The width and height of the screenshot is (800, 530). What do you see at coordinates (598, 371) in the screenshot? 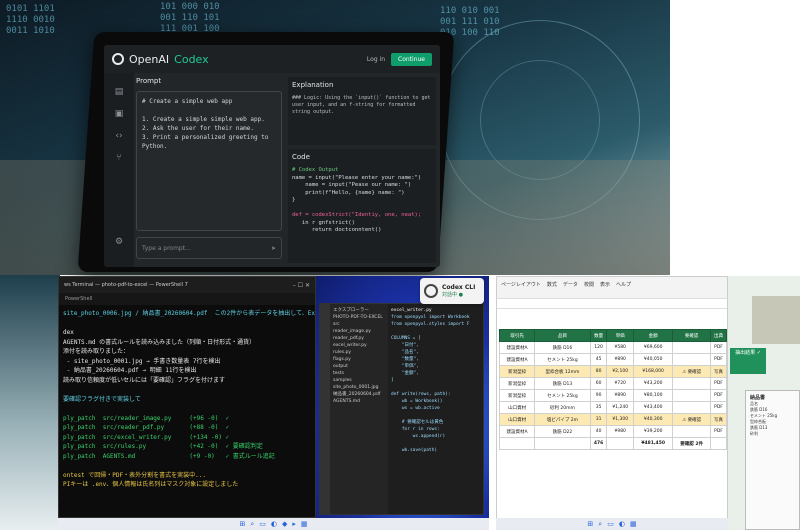
I see `table-cell: 80` at bounding box center [598, 371].